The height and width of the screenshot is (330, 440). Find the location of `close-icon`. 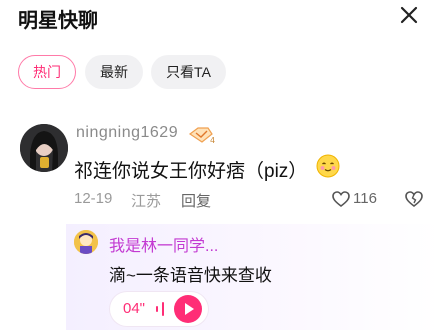

close-icon is located at coordinates (409, 15).